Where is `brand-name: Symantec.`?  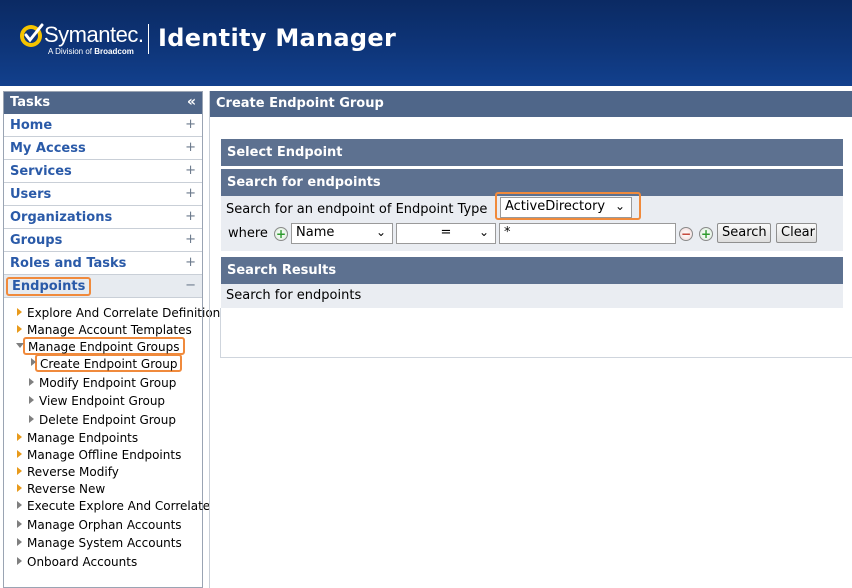 brand-name: Symantec. is located at coordinates (94, 34).